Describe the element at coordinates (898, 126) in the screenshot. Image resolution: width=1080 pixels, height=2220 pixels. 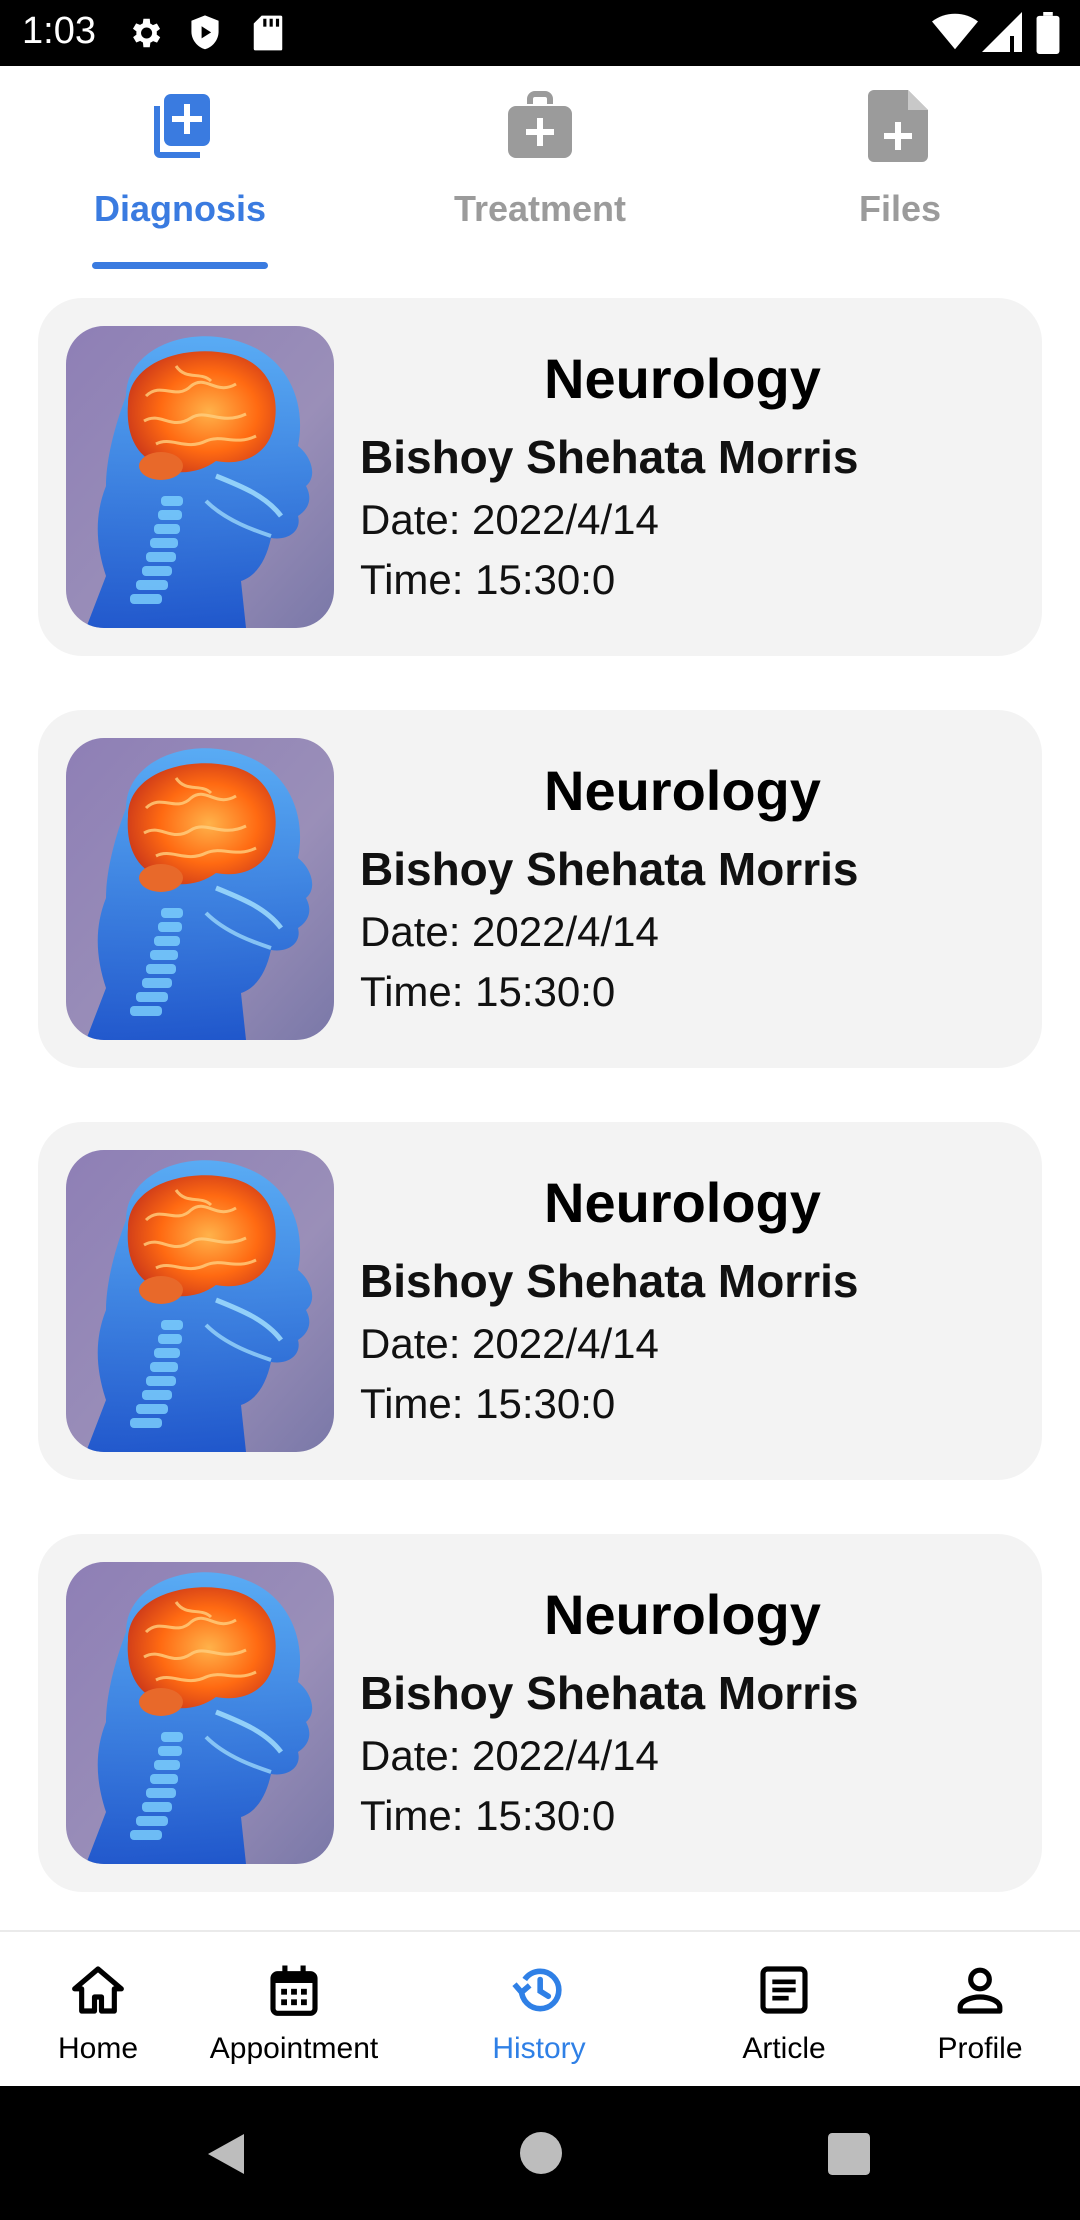
I see `file-plus-icon` at that location.